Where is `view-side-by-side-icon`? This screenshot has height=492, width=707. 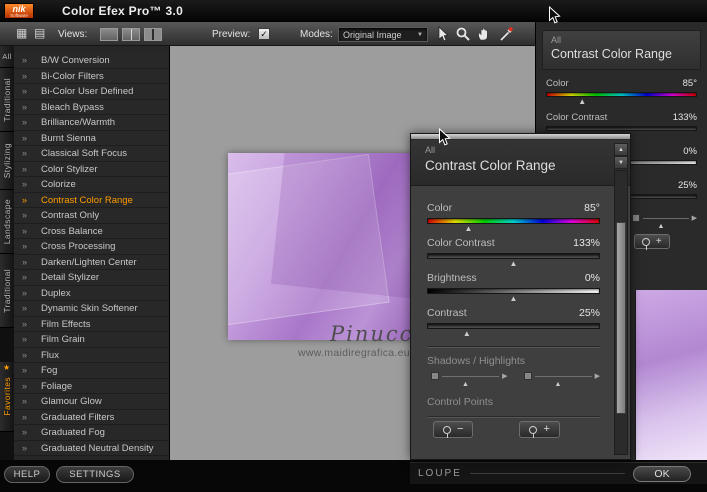
view-side-by-side-icon is located at coordinates (153, 34).